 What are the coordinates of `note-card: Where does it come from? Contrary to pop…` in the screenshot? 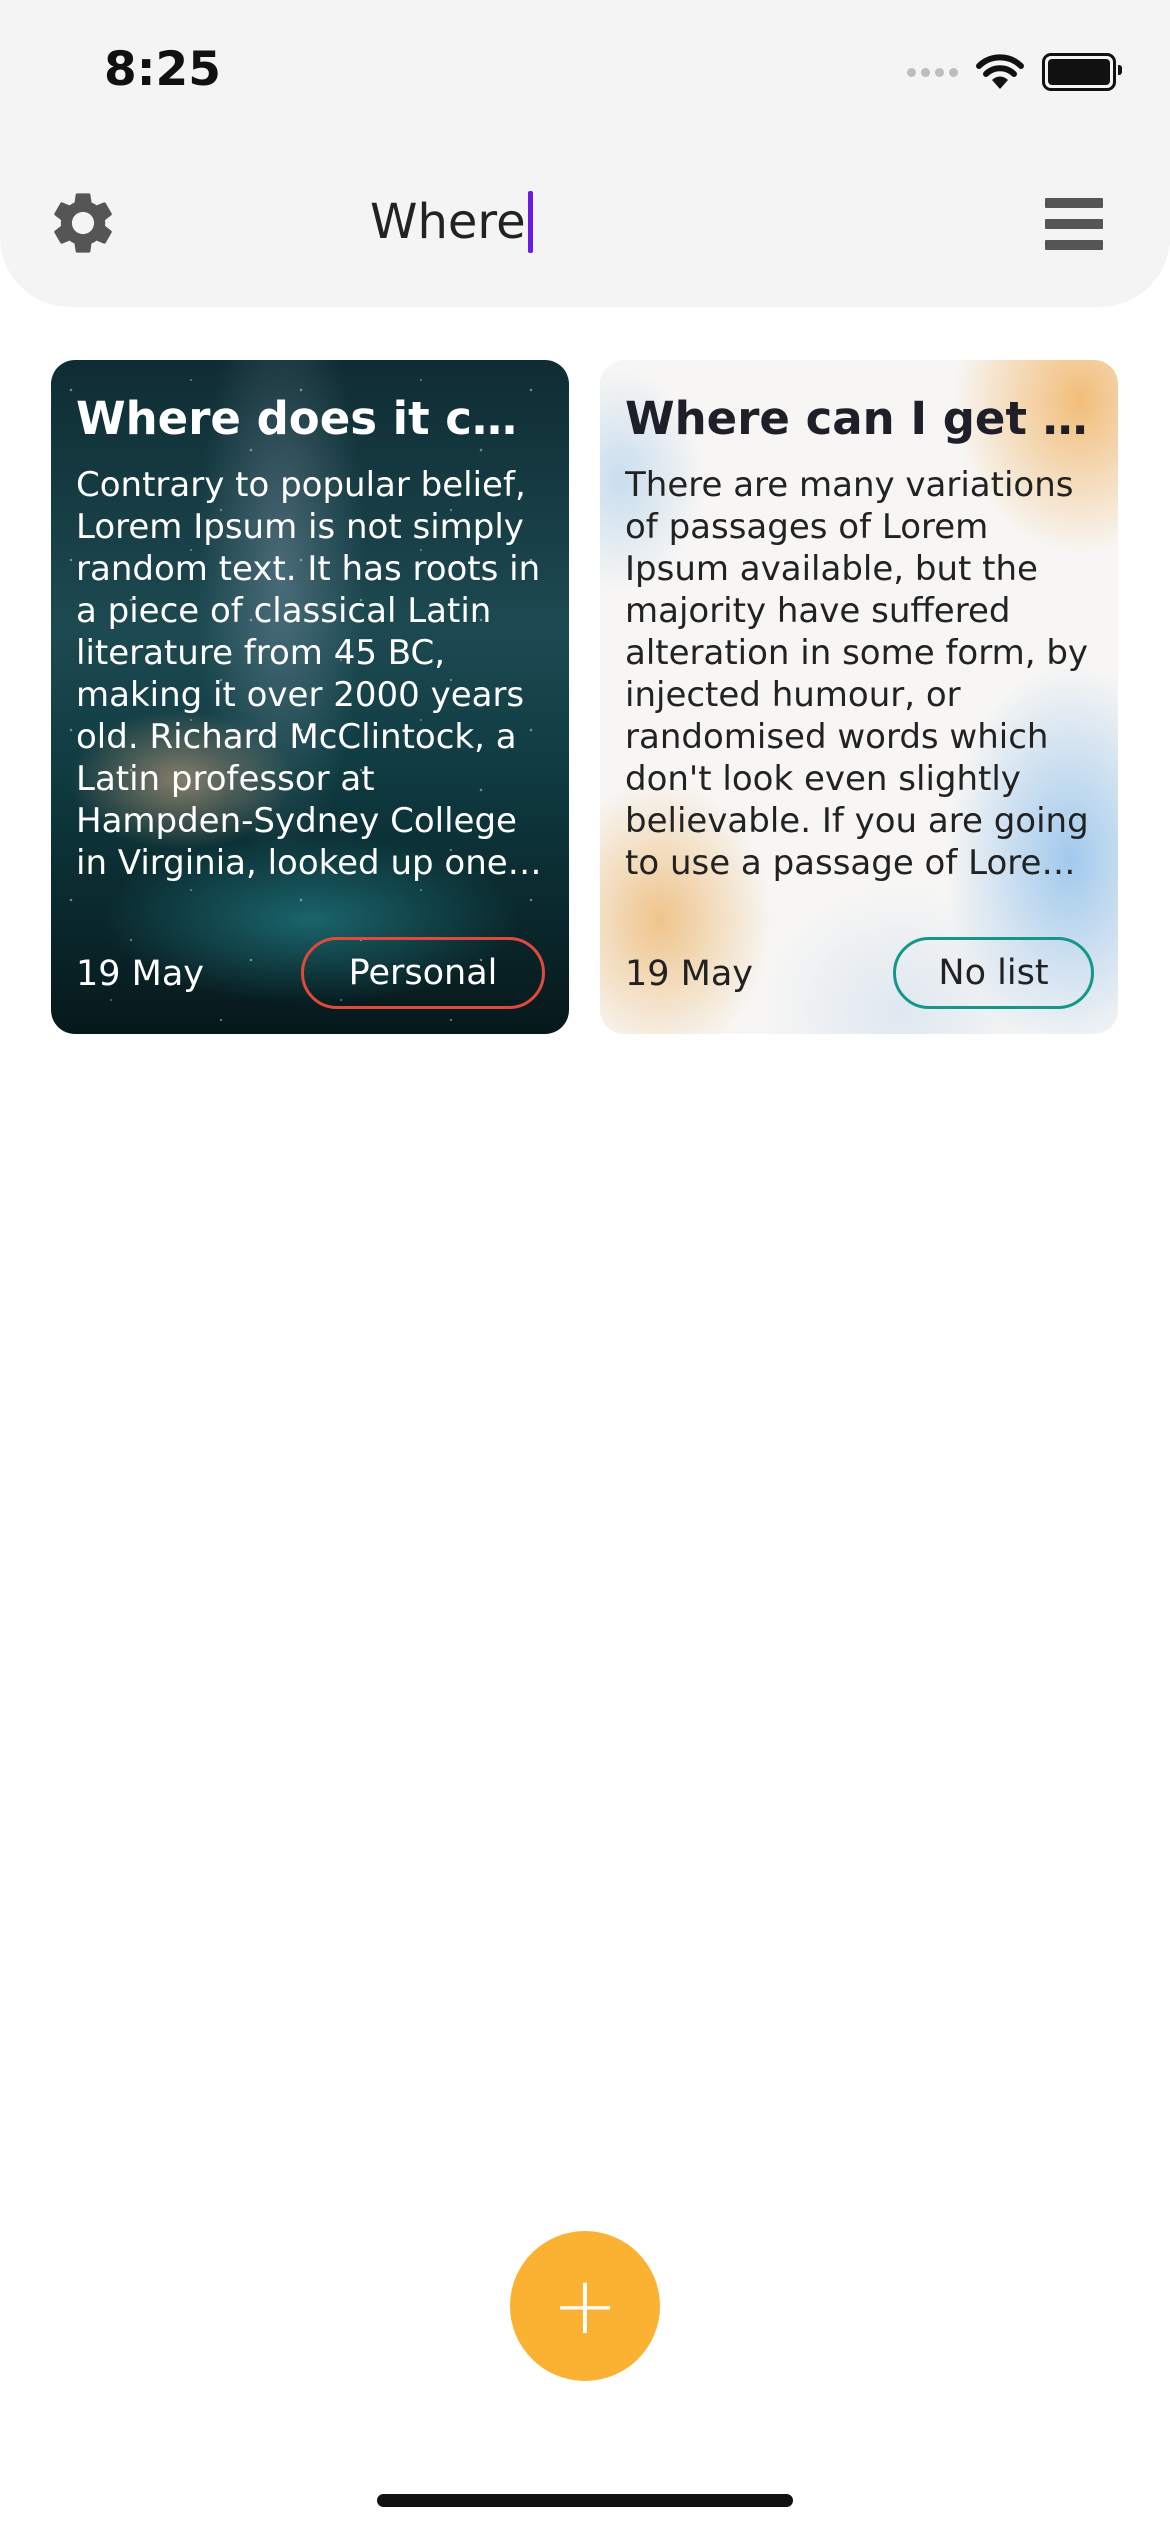 It's located at (310, 697).